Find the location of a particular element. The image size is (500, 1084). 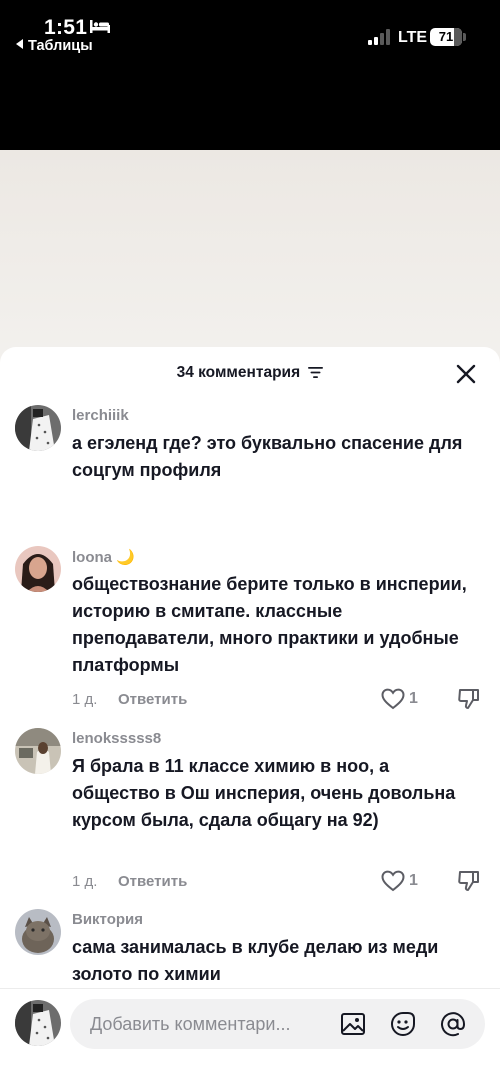

sort-icon is located at coordinates (316, 372).